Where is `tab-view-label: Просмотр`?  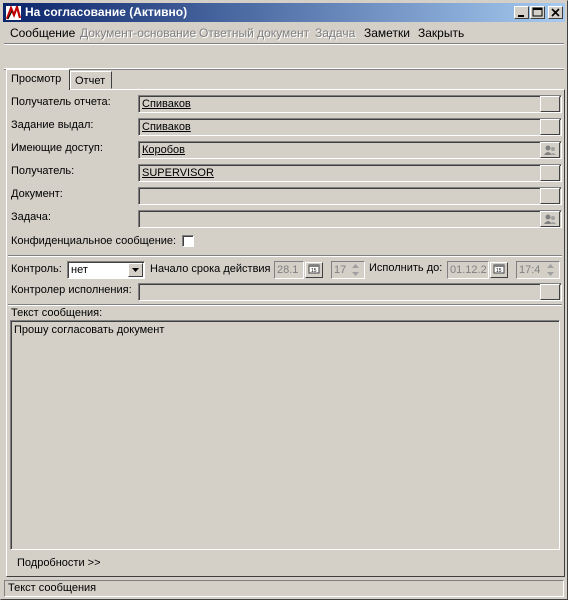
tab-view-label: Просмотр is located at coordinates (36, 79).